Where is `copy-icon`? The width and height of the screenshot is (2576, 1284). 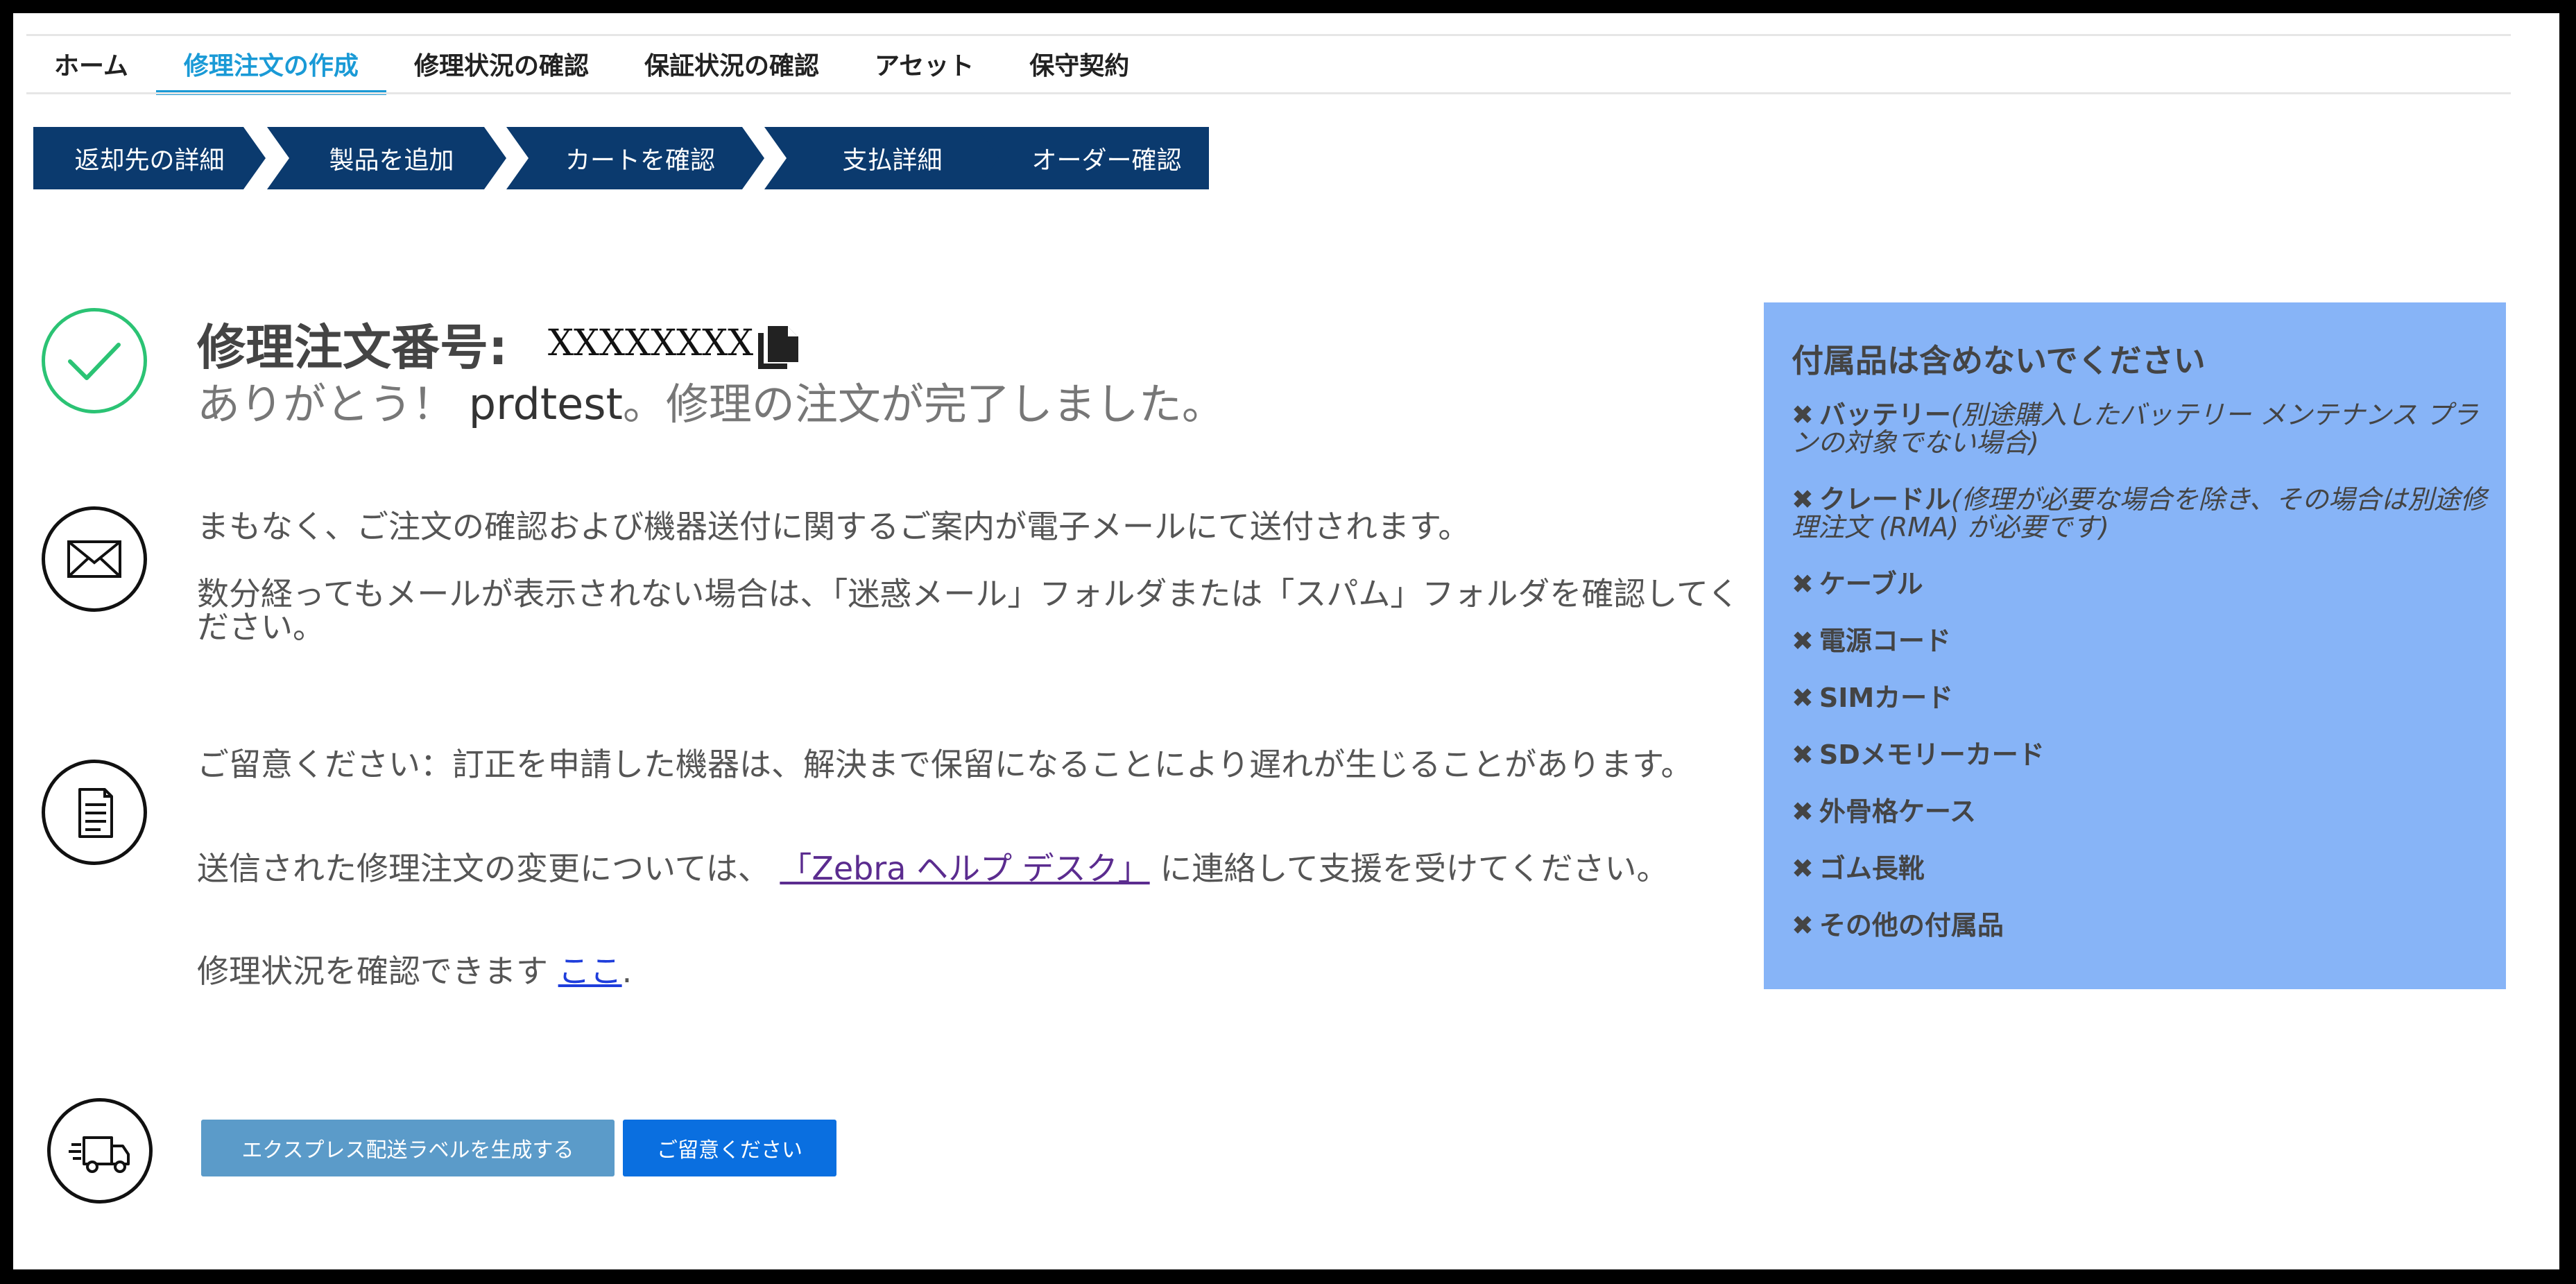 copy-icon is located at coordinates (780, 347).